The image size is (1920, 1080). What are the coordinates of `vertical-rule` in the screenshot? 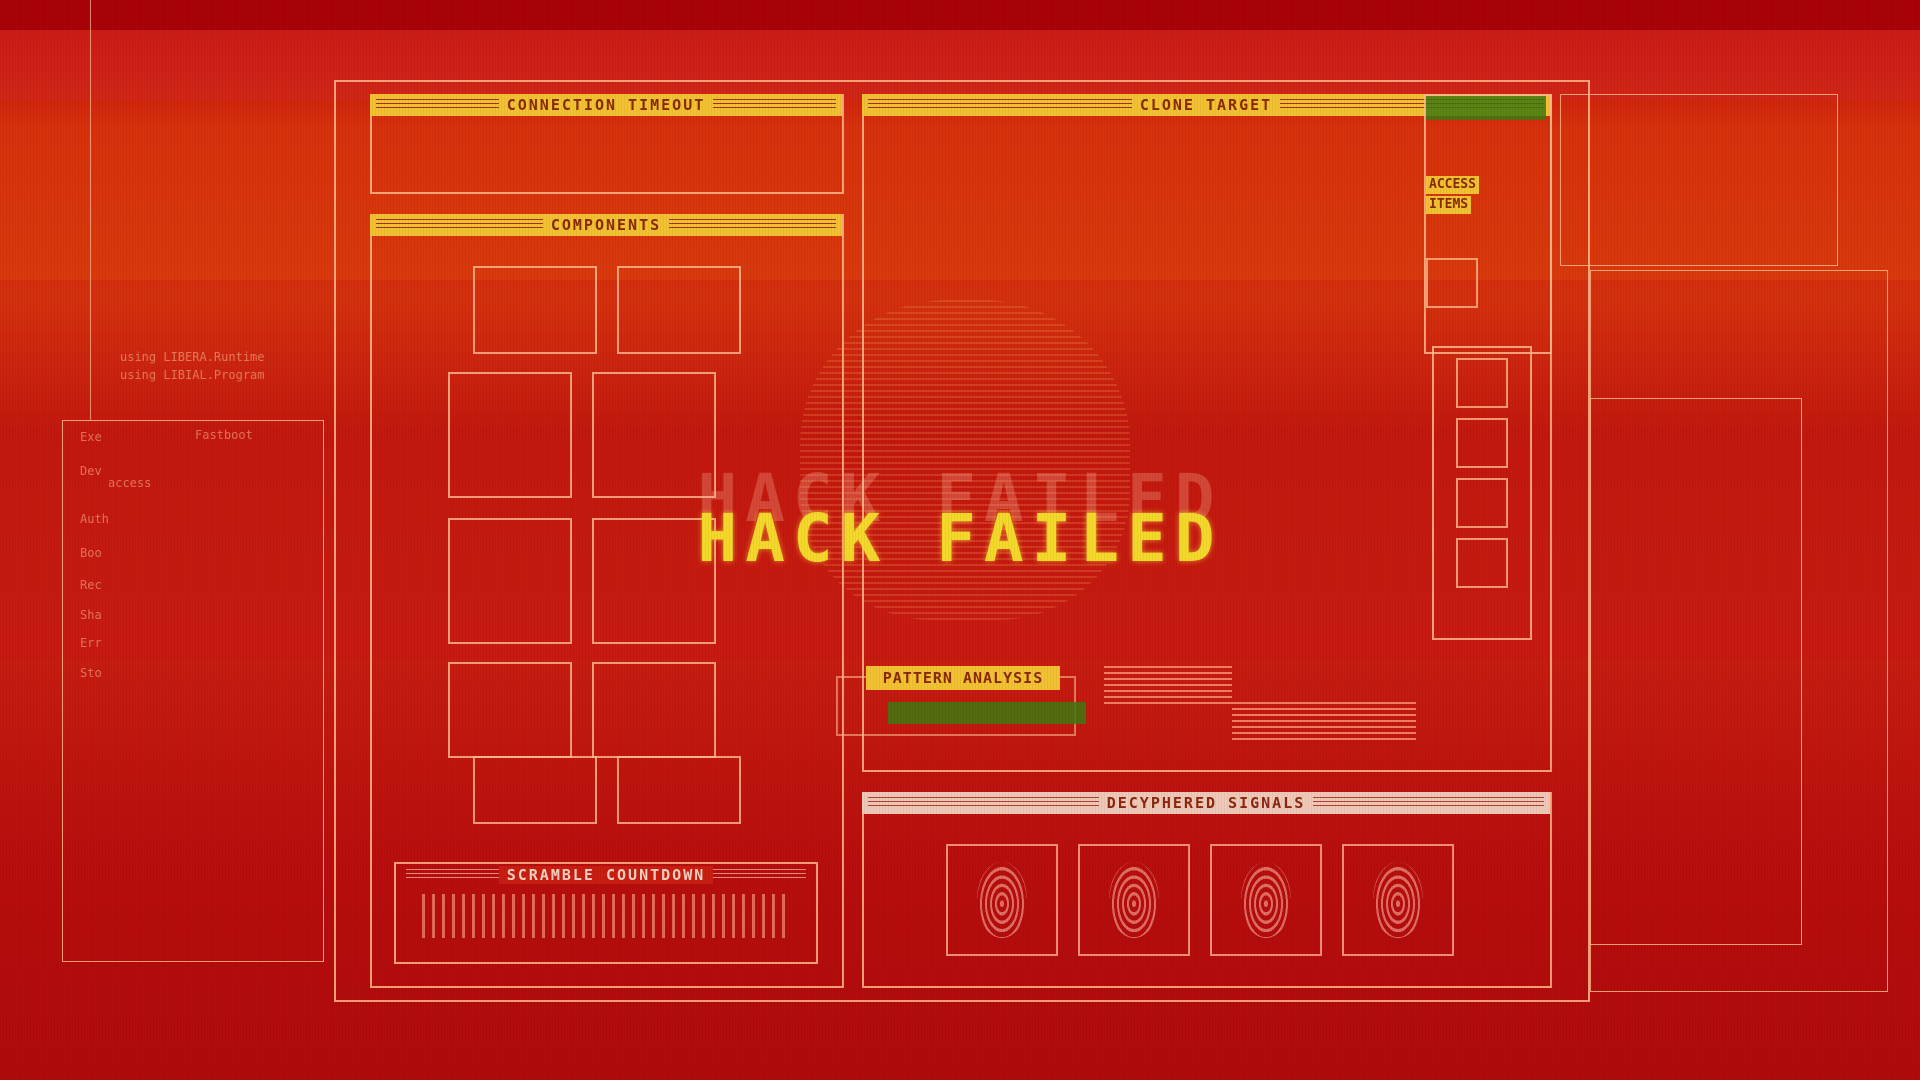 It's located at (90, 210).